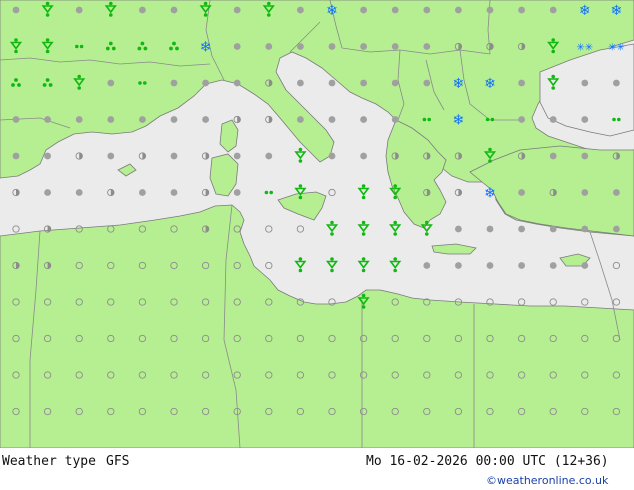  Describe the element at coordinates (547, 480) in the screenshot. I see `credit-link: ©weatheronline.co.uk` at that location.